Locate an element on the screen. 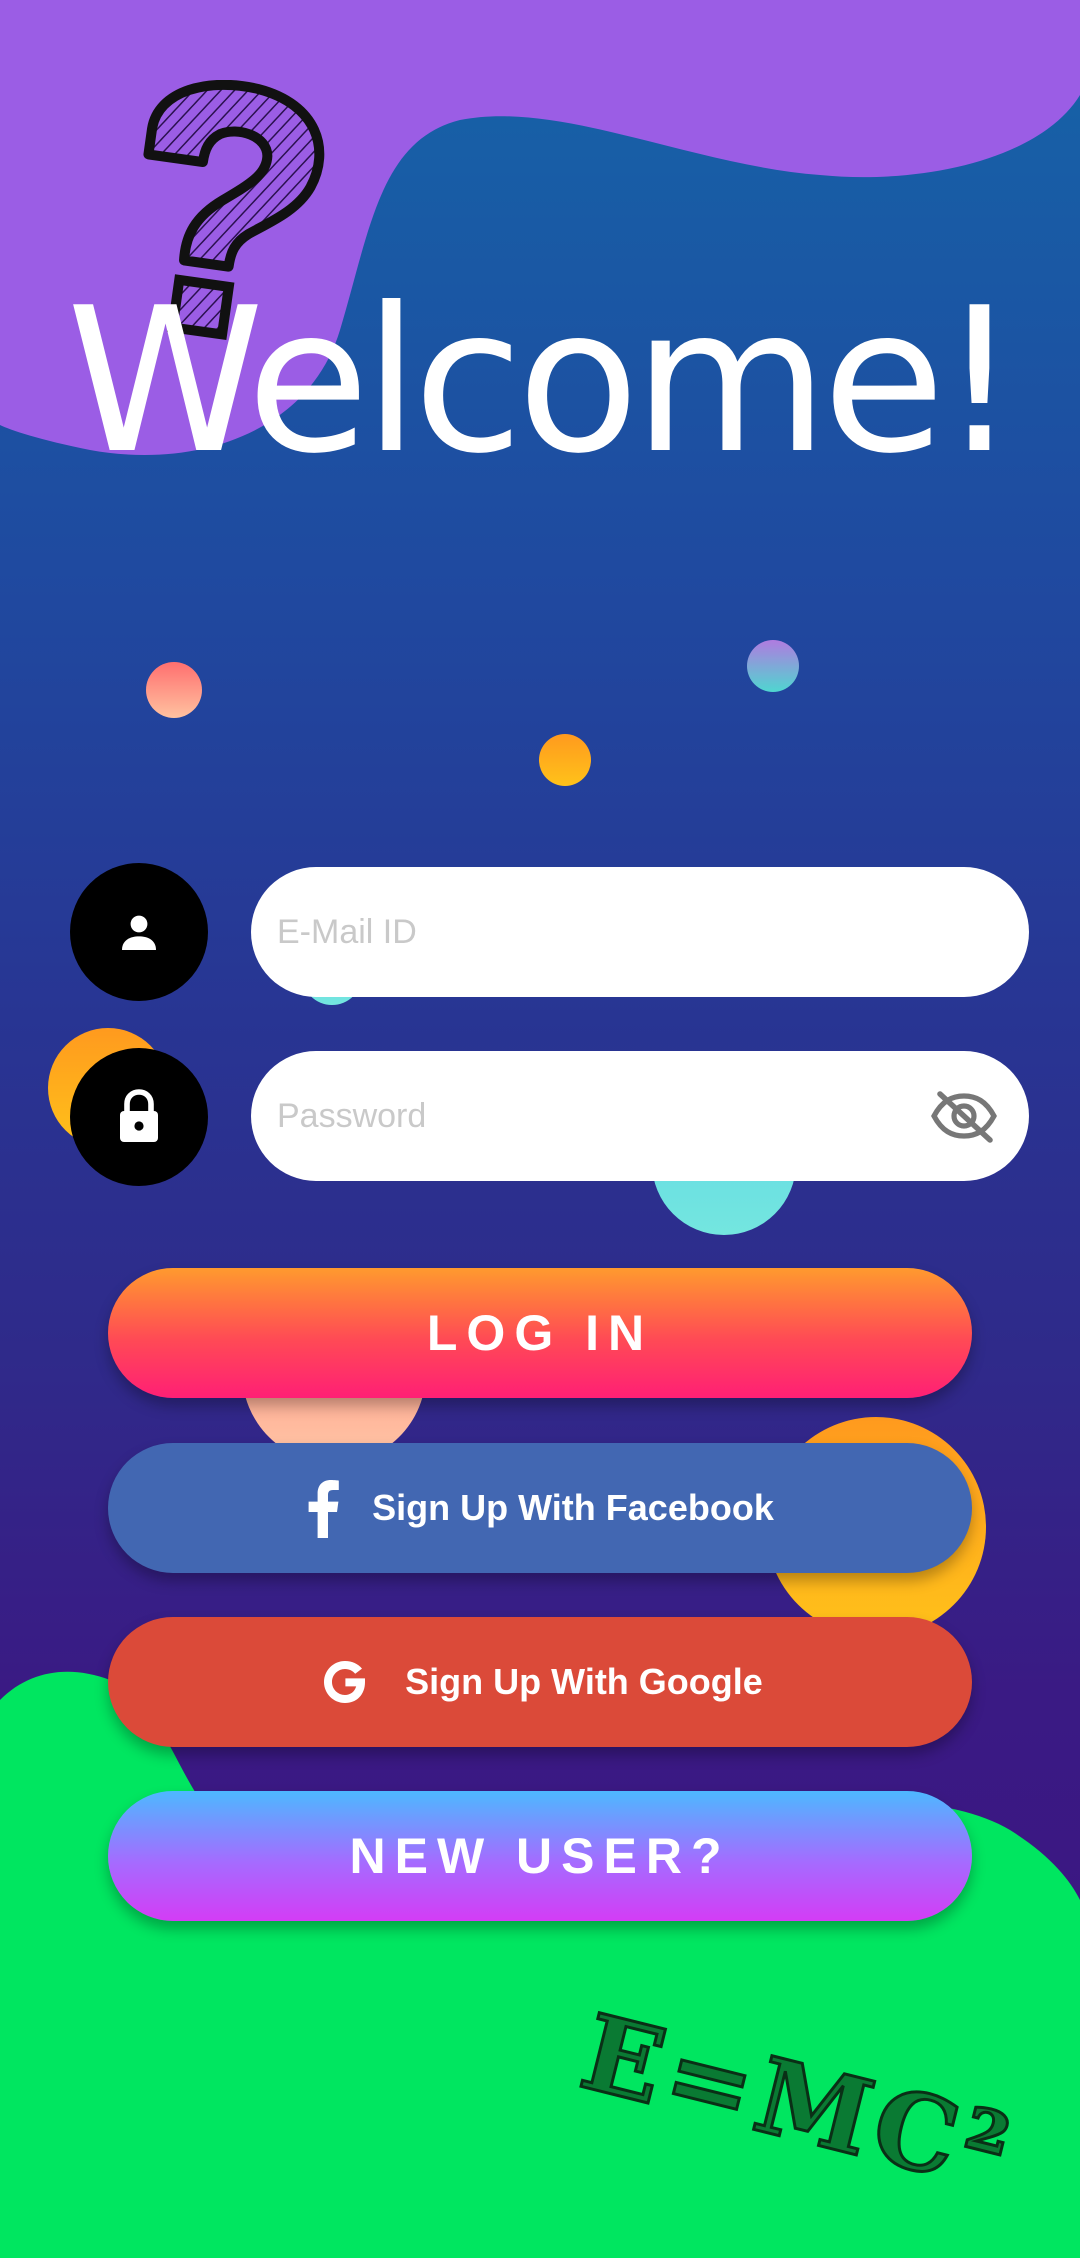 The height and width of the screenshot is (2258, 1080). toggle-password-visibility is located at coordinates (964, 1116).